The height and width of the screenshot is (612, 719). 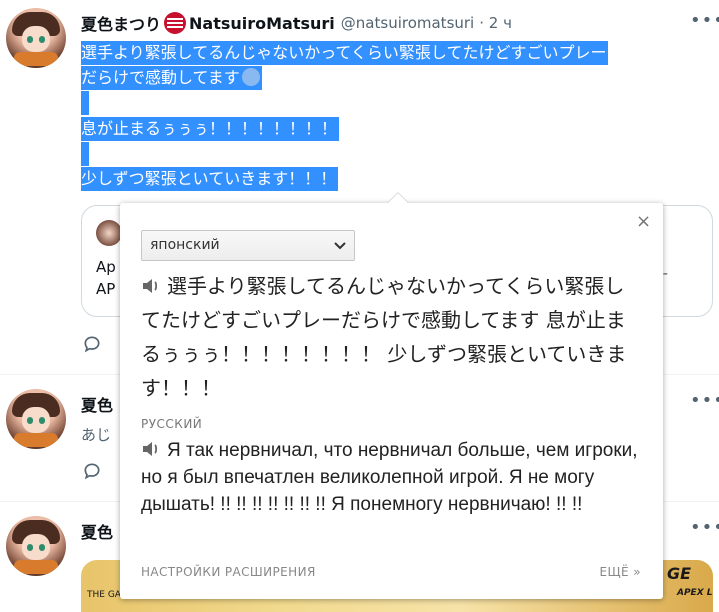 I want to click on quoted-text-line-1: Ap, so click(x=106, y=267).